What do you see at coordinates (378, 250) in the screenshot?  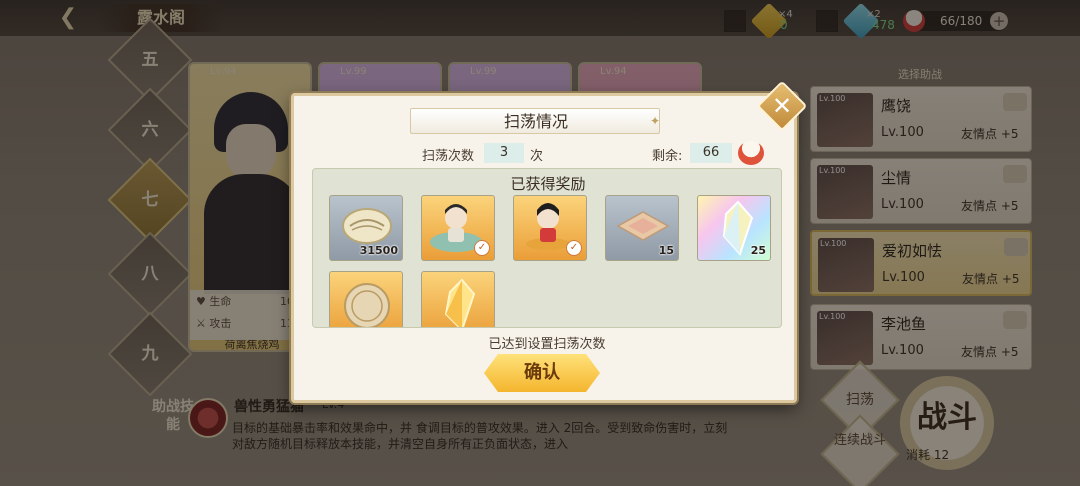 I see `reward-quantity: 31500` at bounding box center [378, 250].